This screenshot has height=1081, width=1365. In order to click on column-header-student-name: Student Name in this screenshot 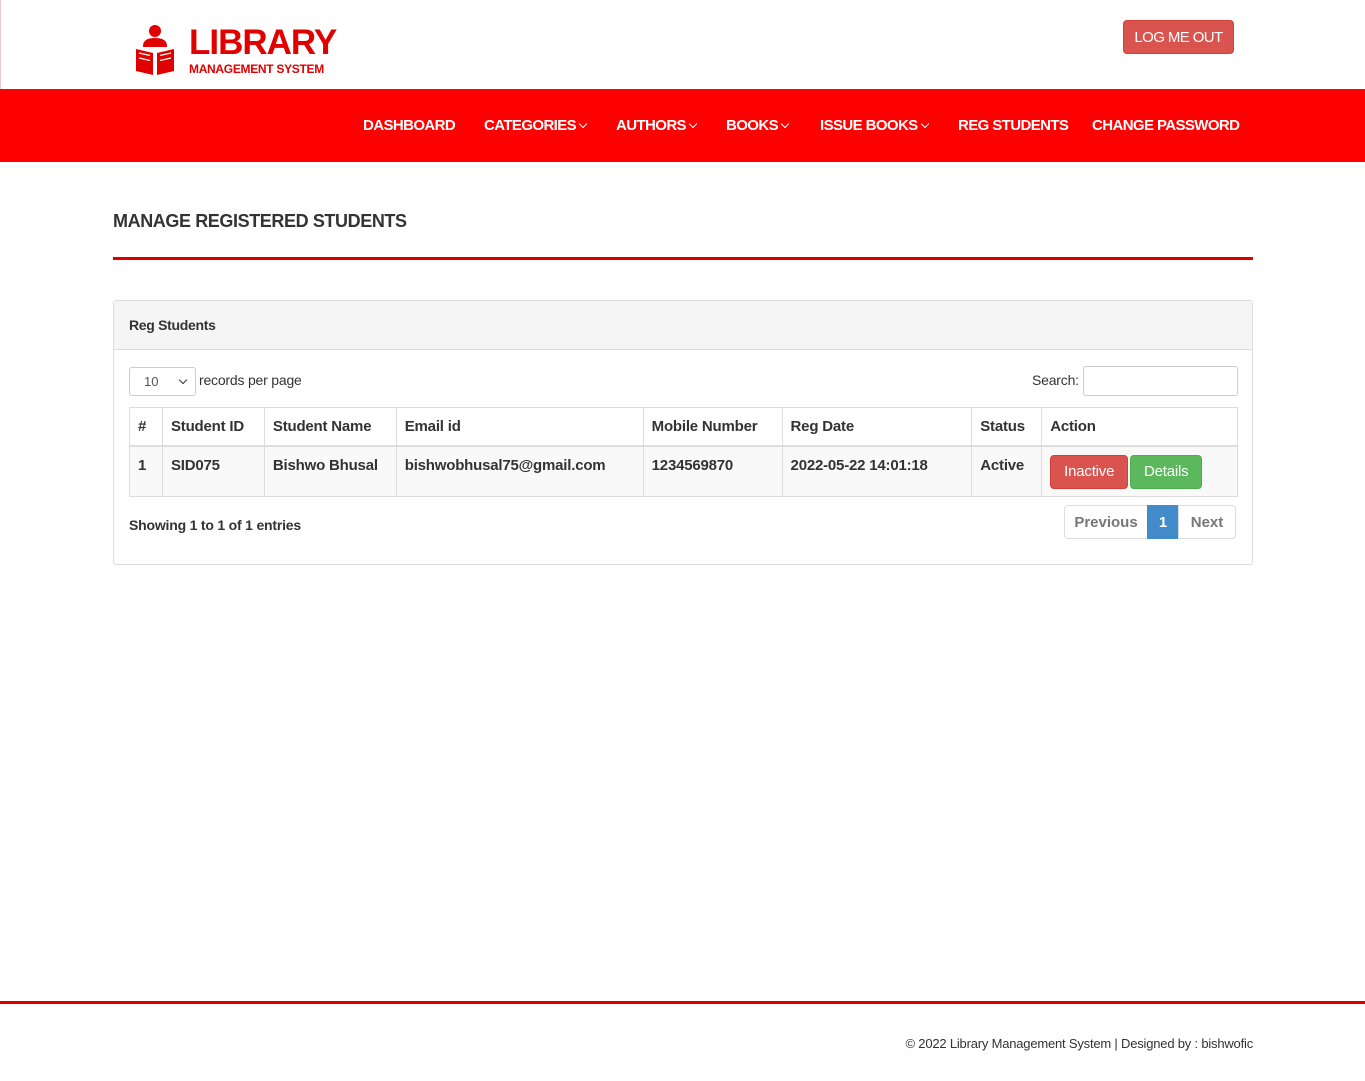, I will do `click(330, 427)`.